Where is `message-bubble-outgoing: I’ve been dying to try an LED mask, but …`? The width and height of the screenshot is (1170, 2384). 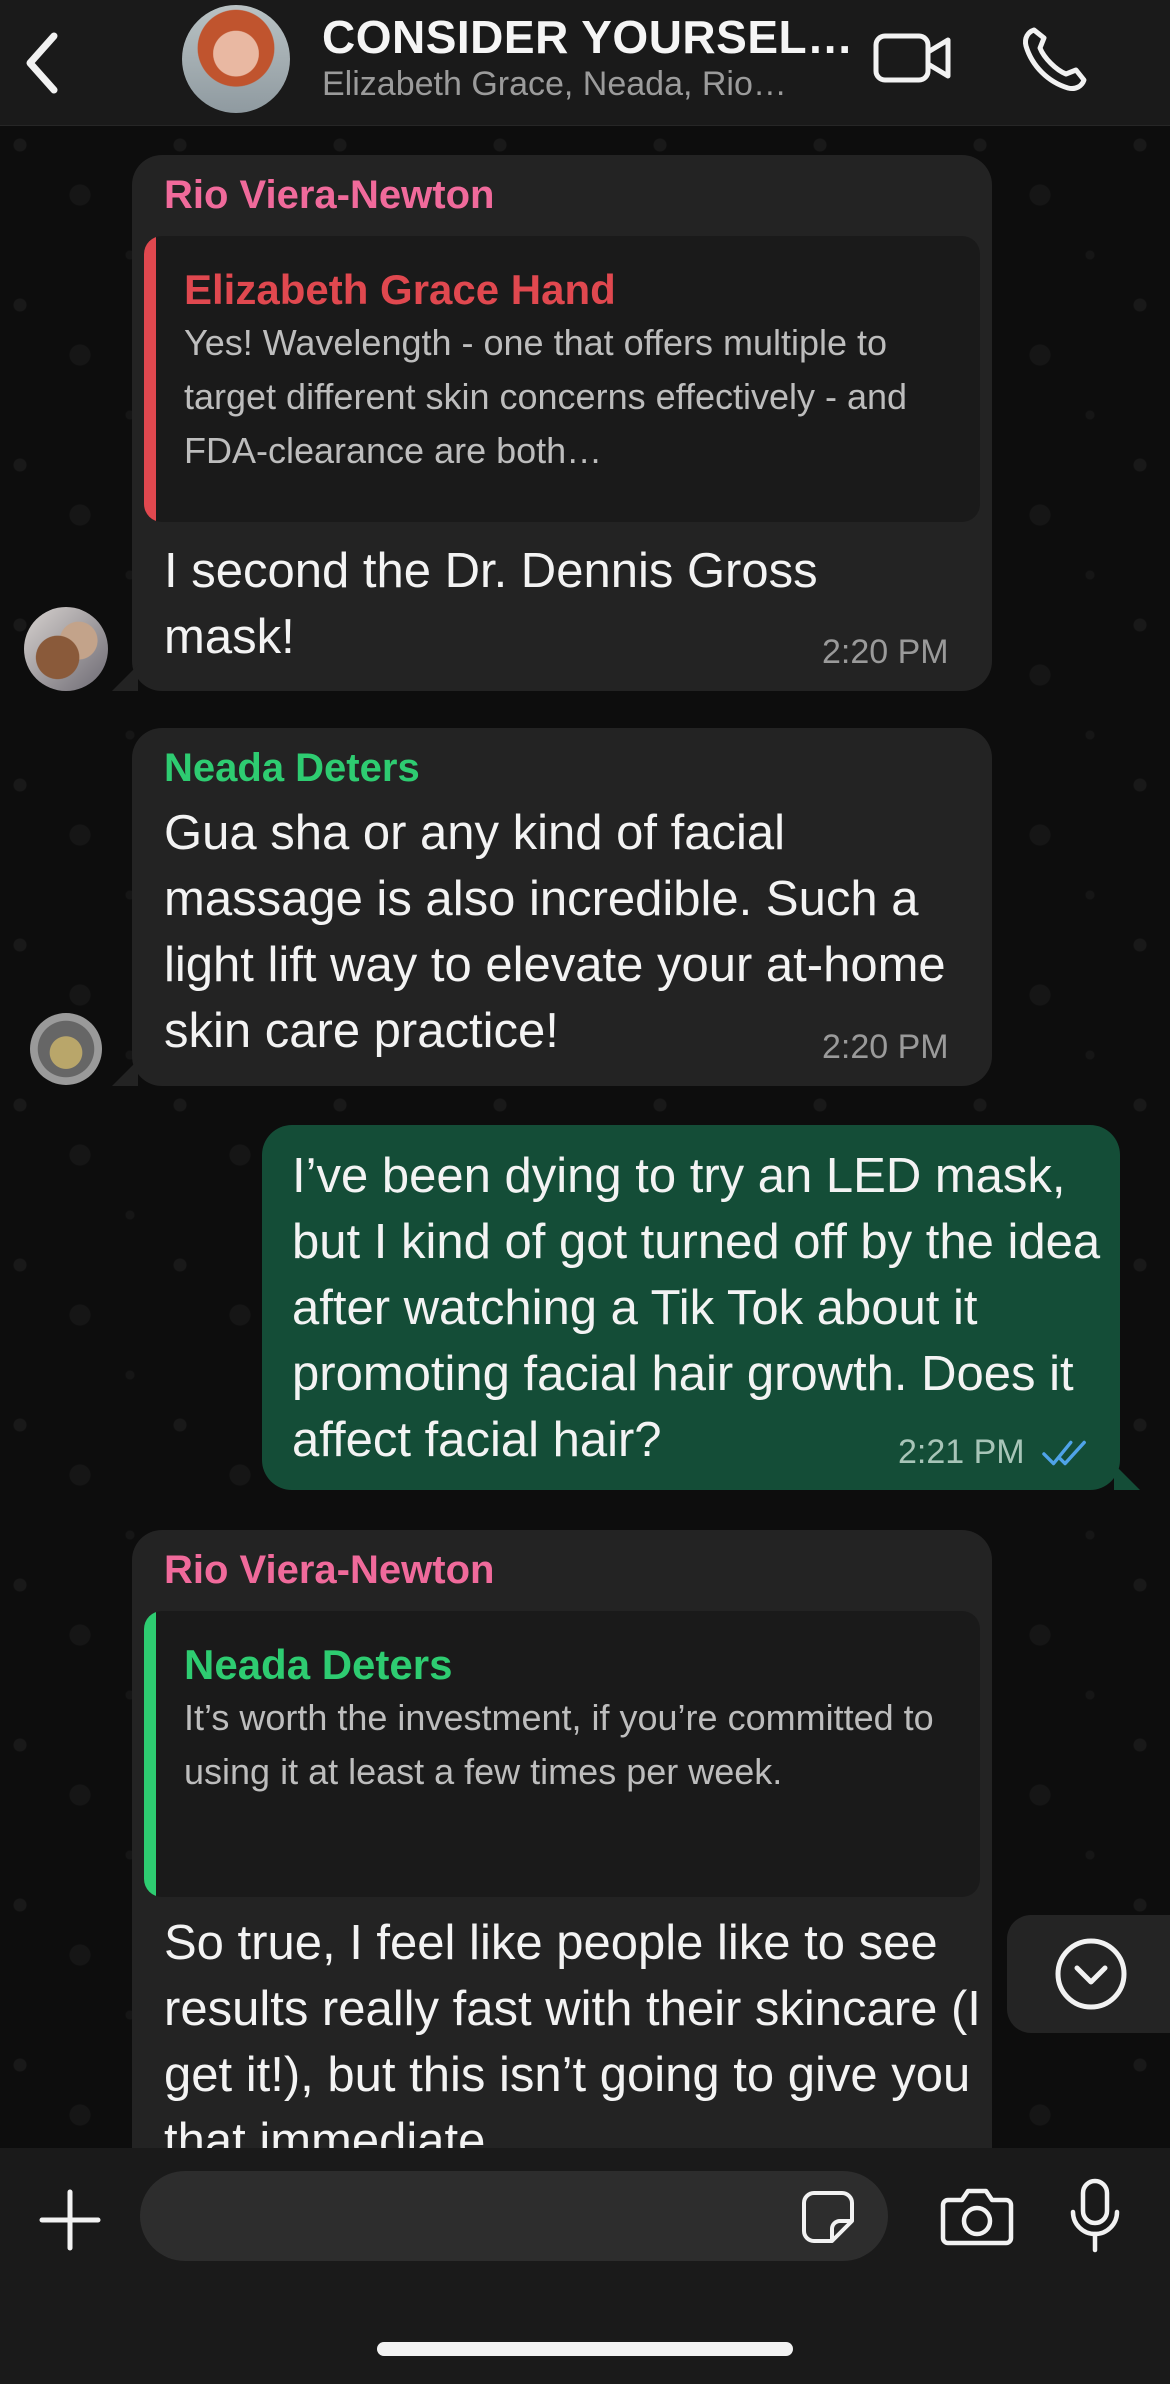 message-bubble-outgoing: I’ve been dying to try an LED mask, but … is located at coordinates (691, 1307).